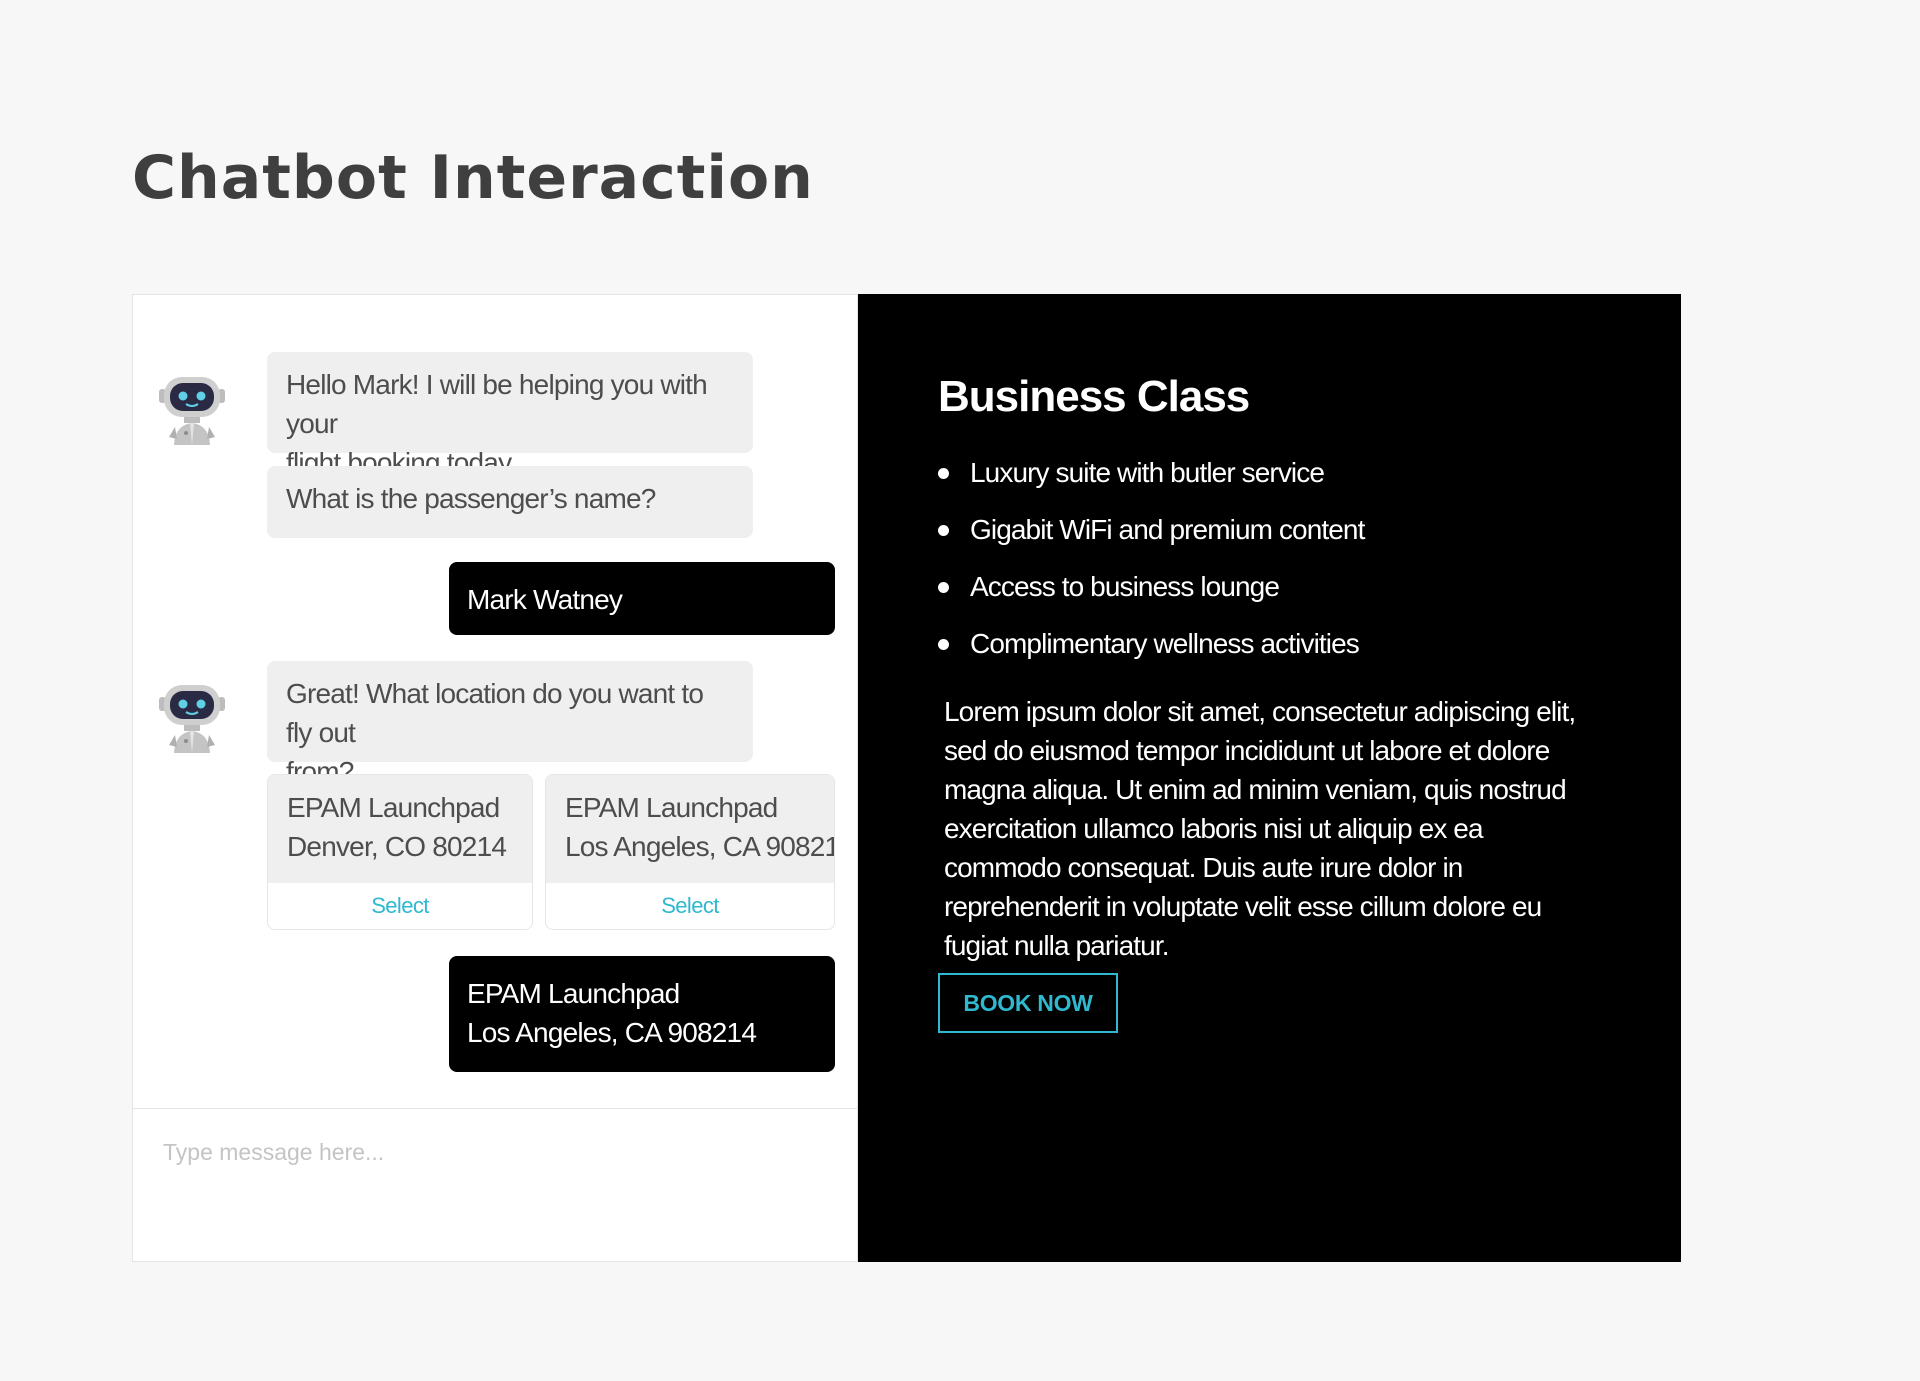 The image size is (1920, 1381). What do you see at coordinates (1028, 1003) in the screenshot?
I see `book-now-button: BOOK NOW` at bounding box center [1028, 1003].